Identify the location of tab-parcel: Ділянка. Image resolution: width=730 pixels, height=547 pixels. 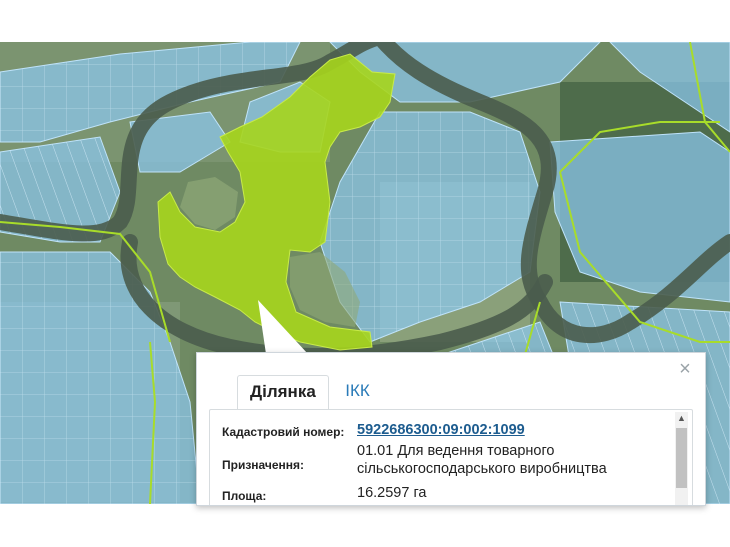
(283, 392).